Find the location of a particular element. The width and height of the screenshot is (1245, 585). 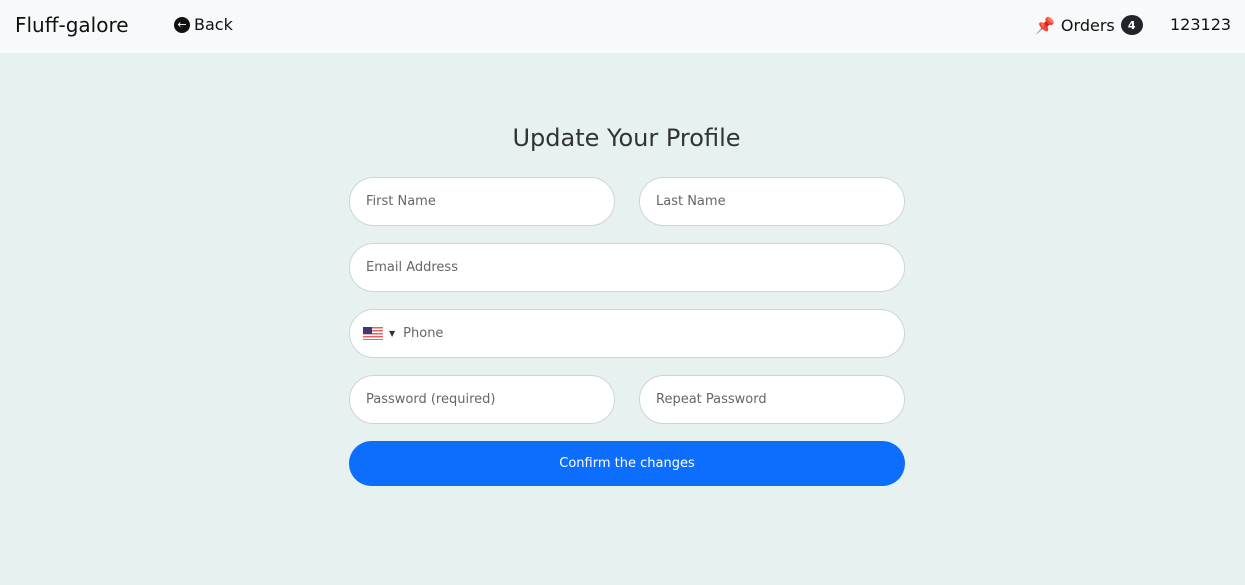

user-name: 123123 is located at coordinates (1200, 24).